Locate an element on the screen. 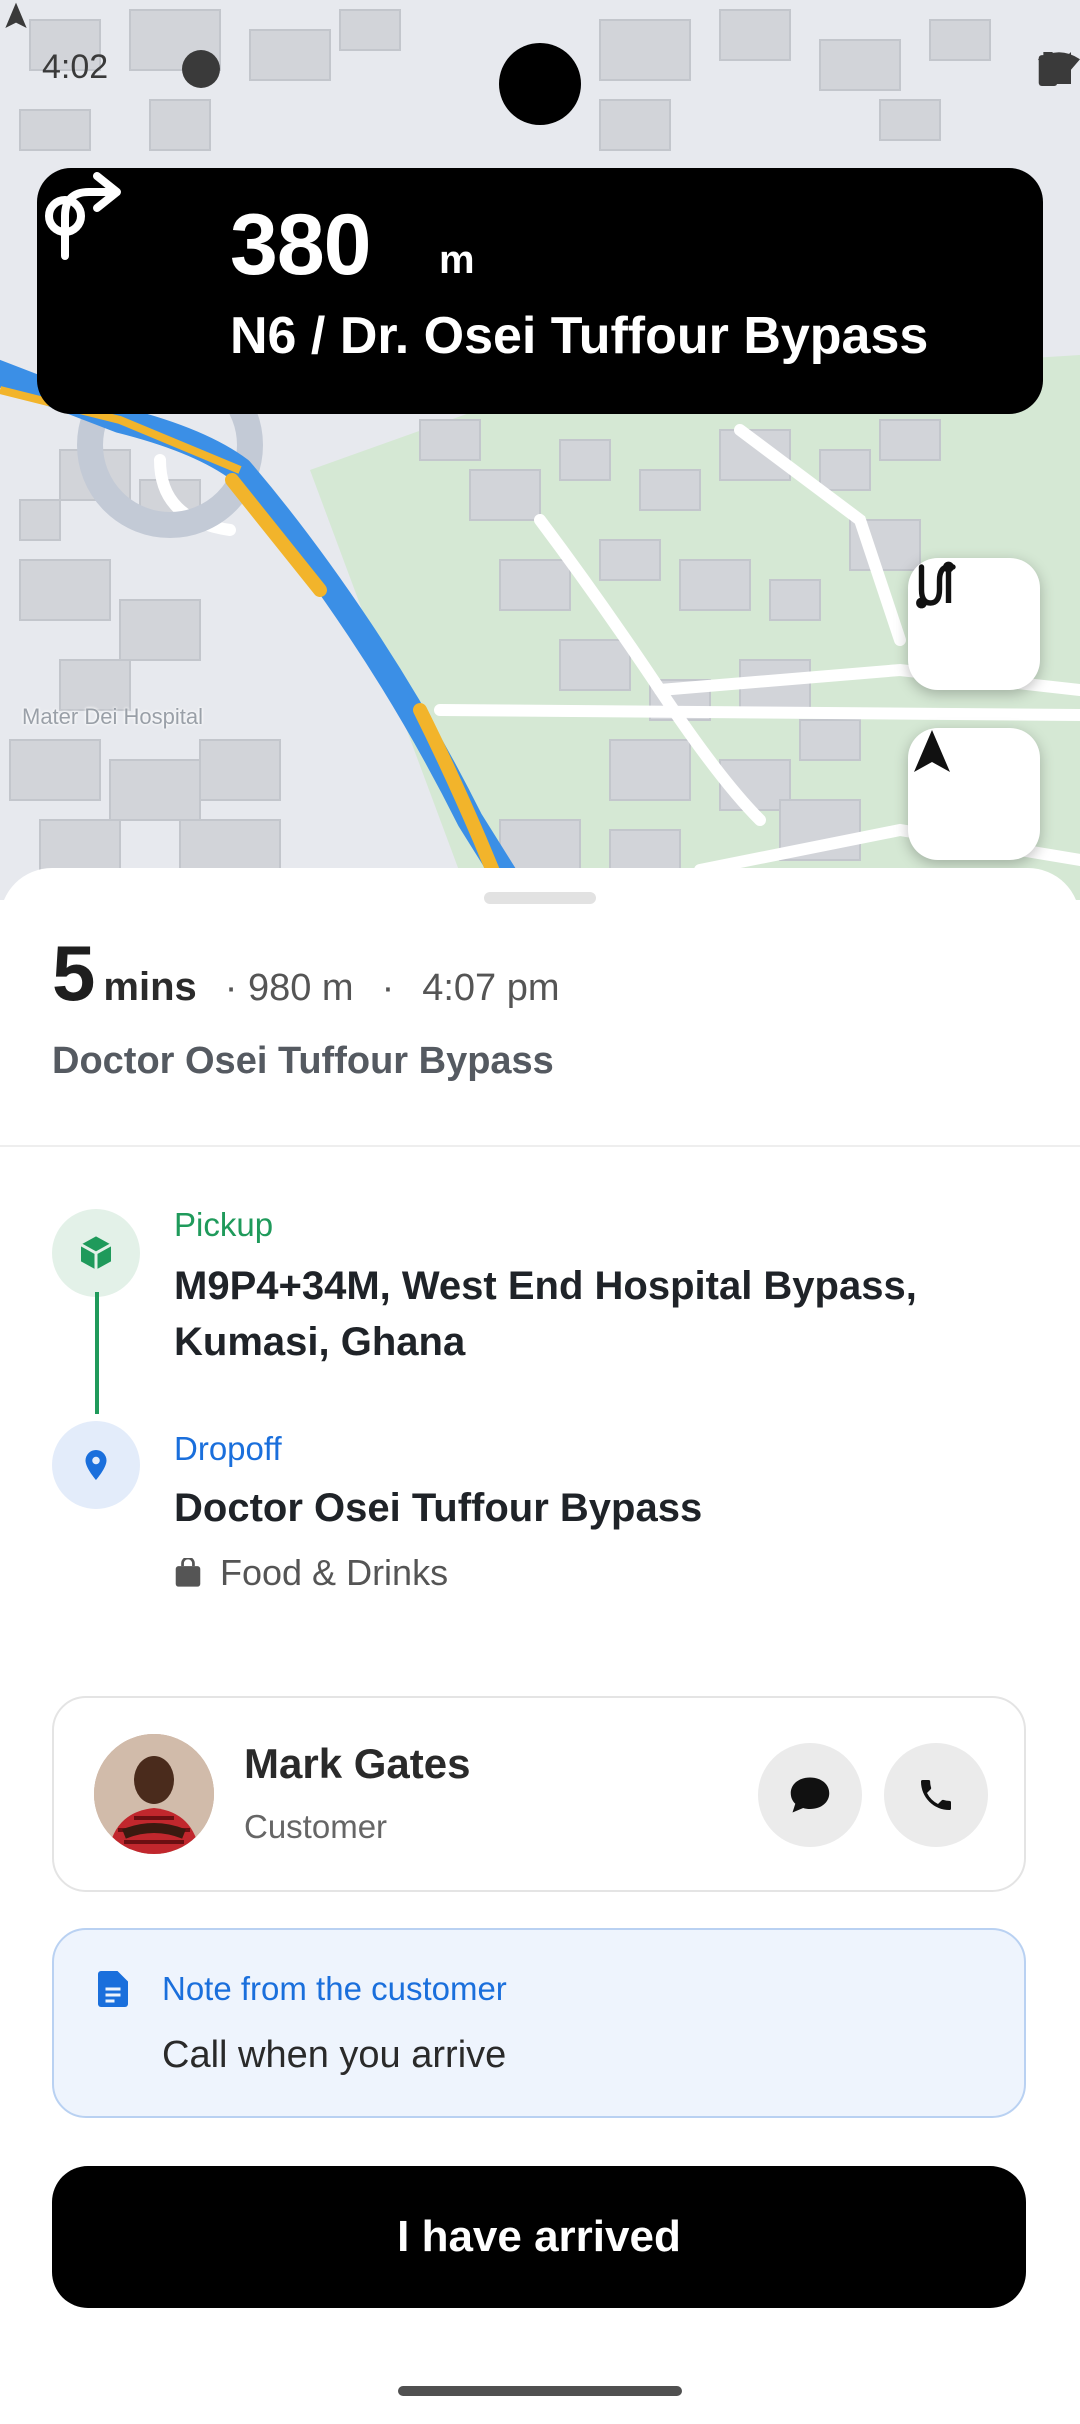 This screenshot has width=1080, height=2424. navigation-arrow-icon is located at coordinates (932, 751).